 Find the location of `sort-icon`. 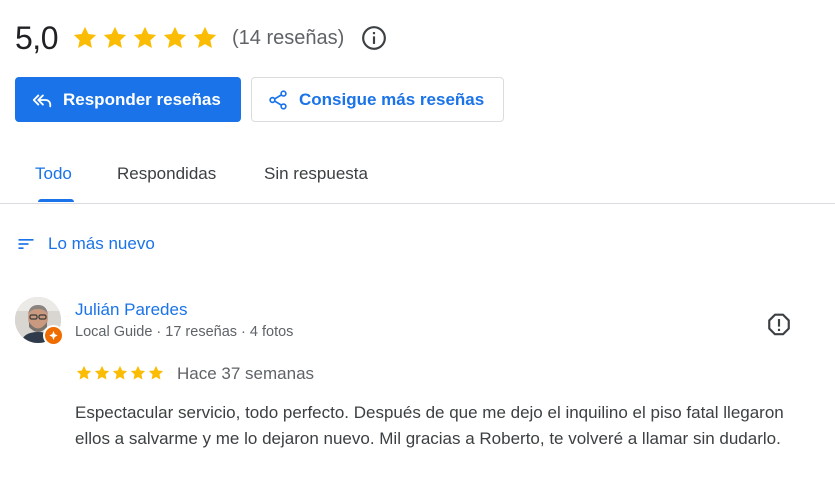

sort-icon is located at coordinates (26, 244).